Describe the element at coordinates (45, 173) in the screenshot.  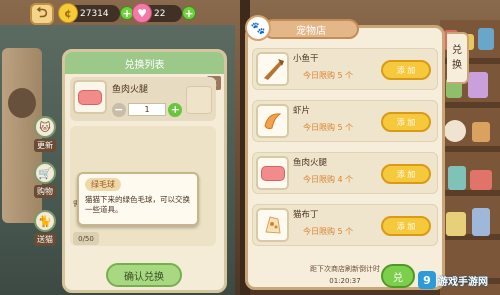
I see `cart-icon: 🛒` at that location.